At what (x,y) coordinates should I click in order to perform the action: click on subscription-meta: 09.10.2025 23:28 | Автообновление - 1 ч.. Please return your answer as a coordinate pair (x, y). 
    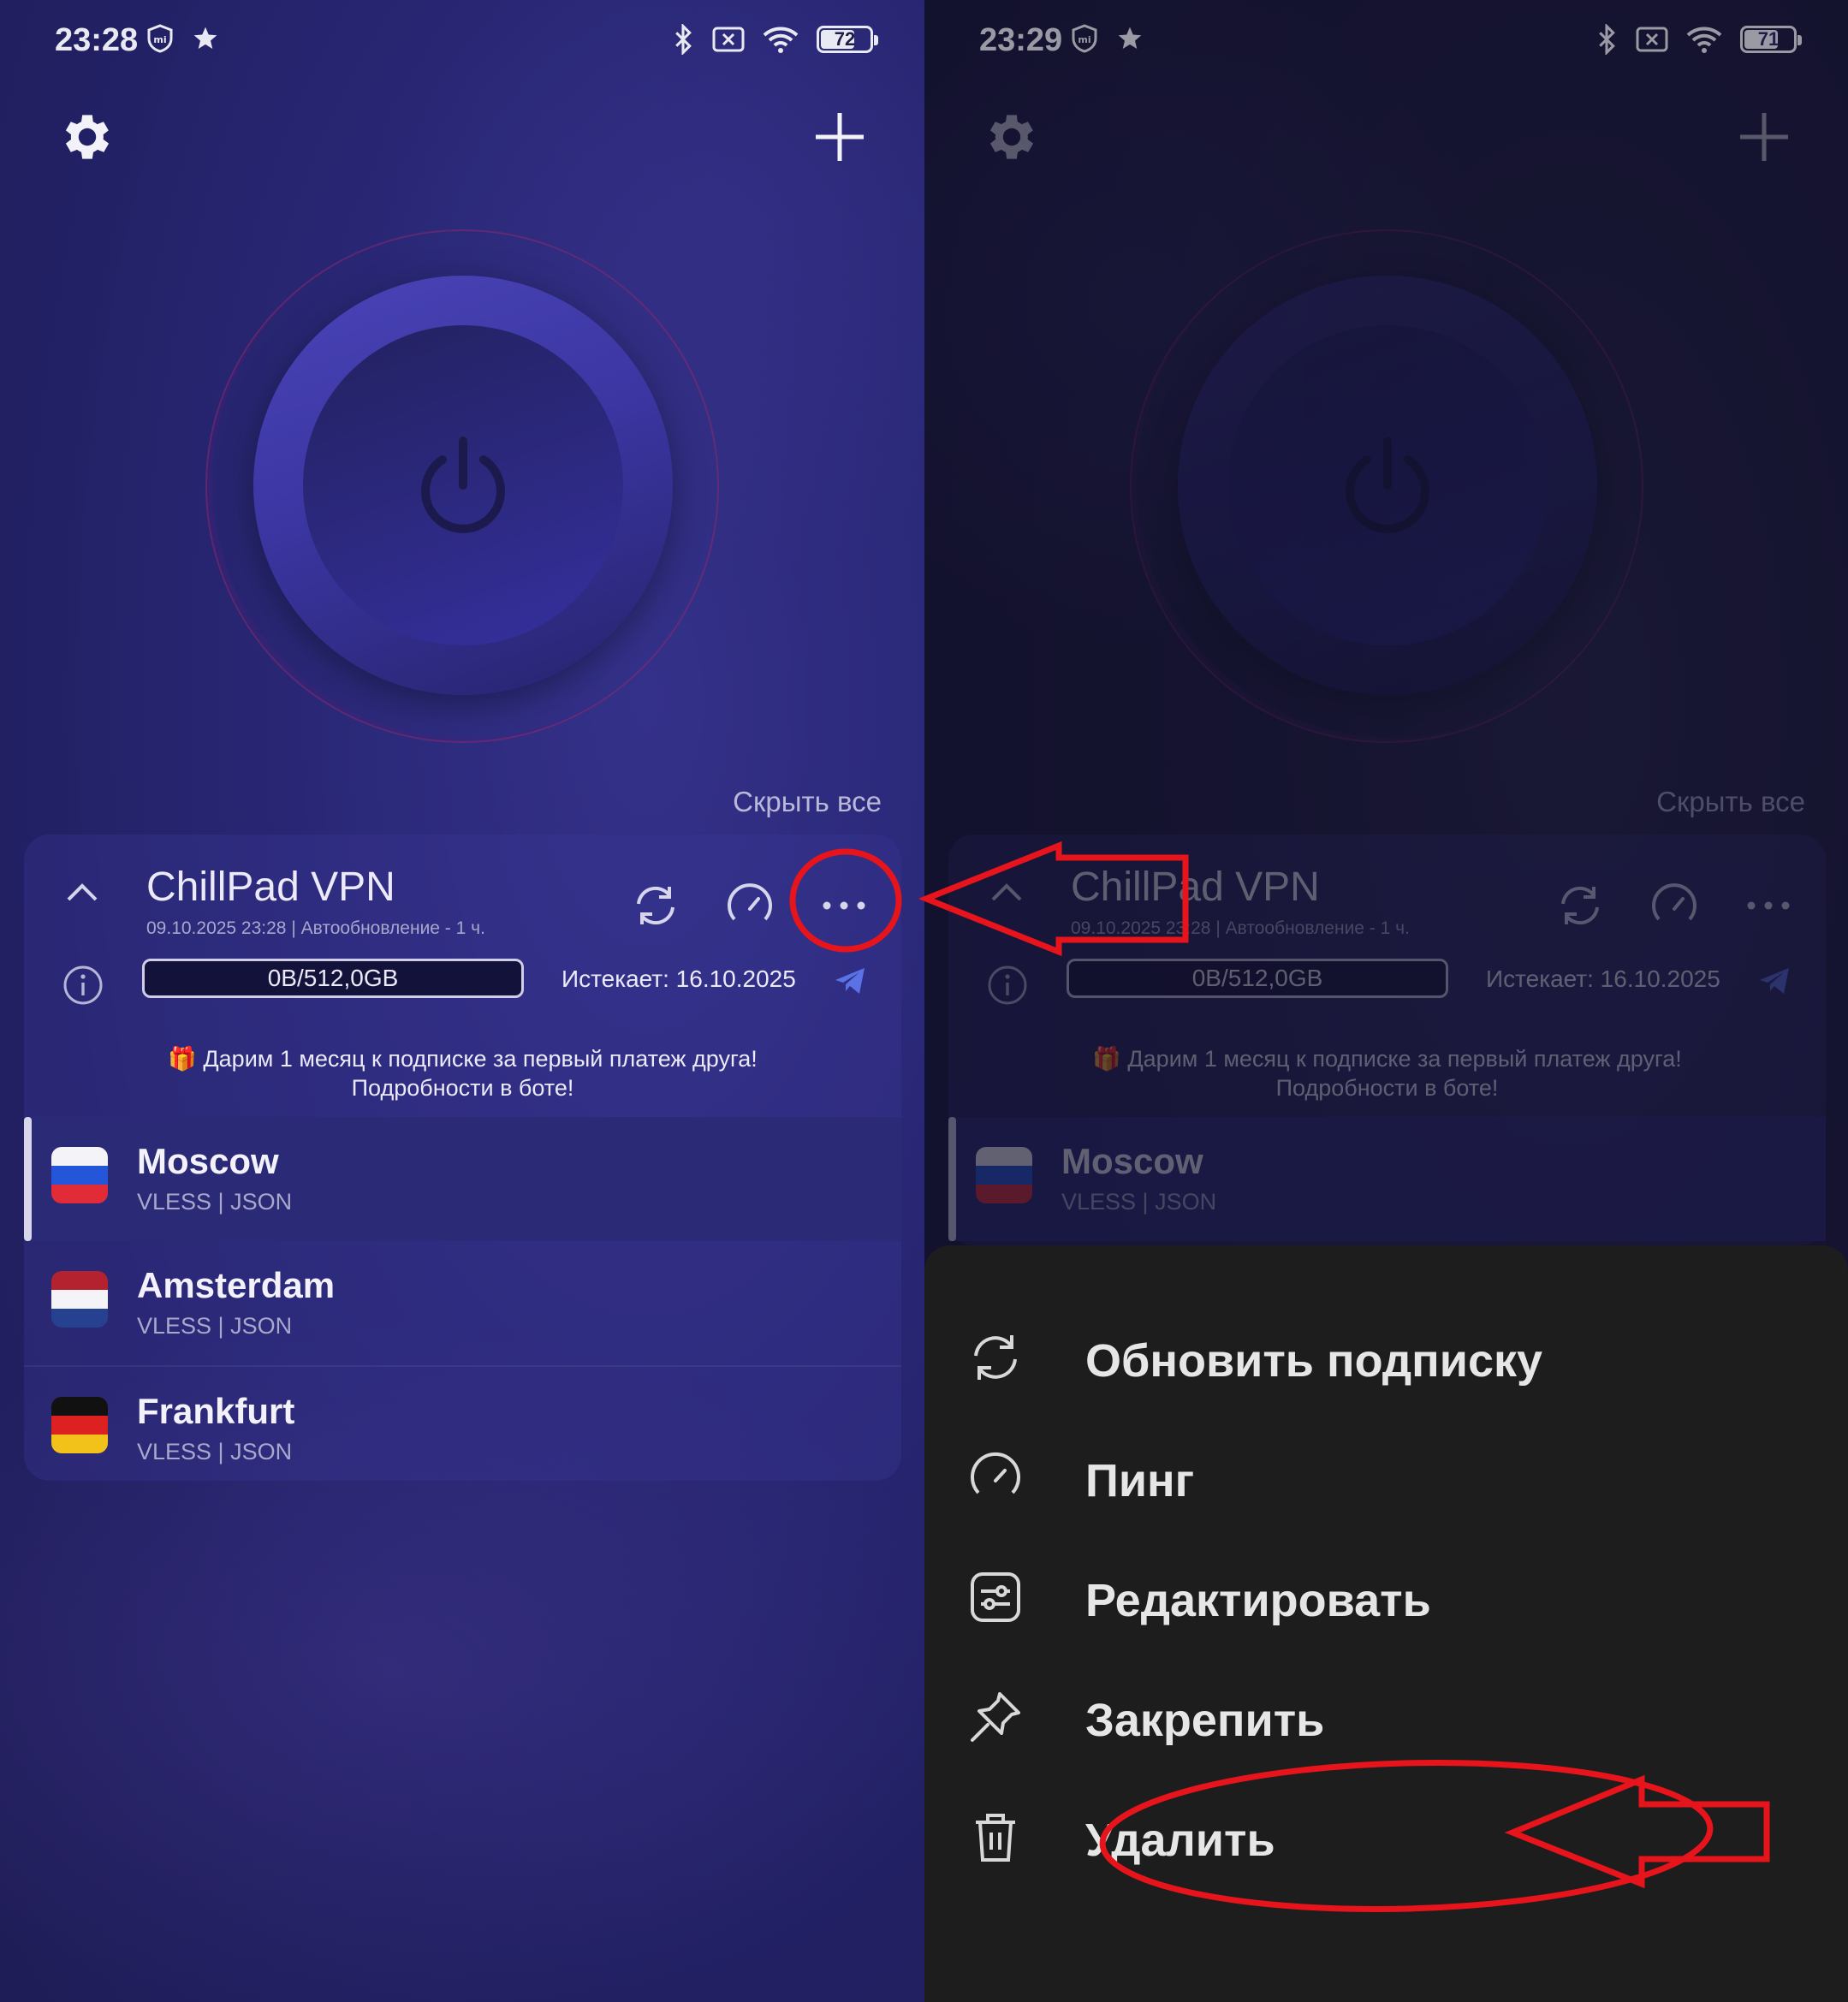
    Looking at the image, I should click on (315, 928).